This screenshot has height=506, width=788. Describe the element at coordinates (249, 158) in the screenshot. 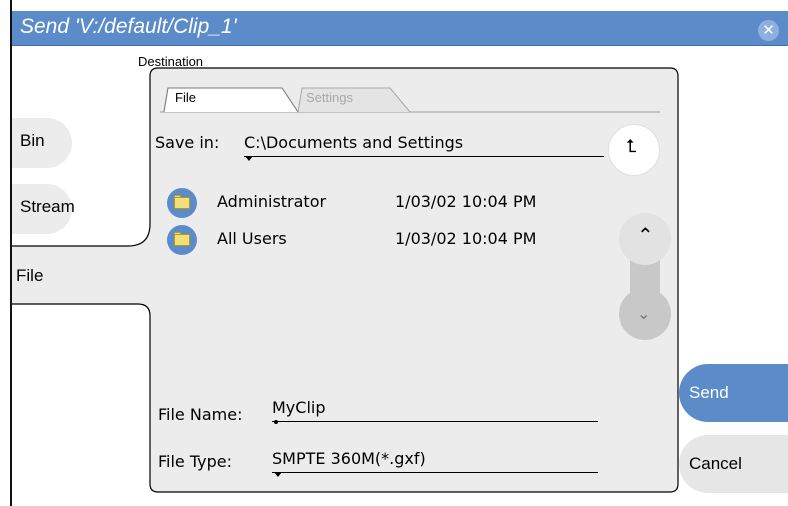

I see `save-in-caret-icon` at that location.